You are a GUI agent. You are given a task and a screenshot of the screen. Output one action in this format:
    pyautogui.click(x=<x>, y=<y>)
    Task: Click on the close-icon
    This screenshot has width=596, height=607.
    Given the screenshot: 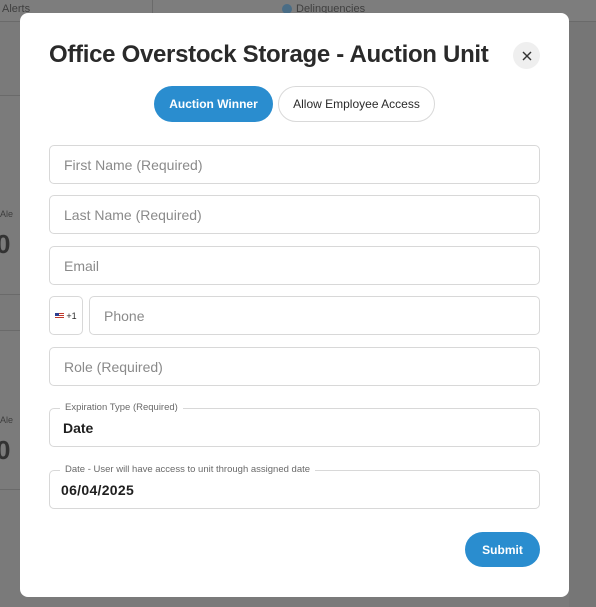 What is the action you would take?
    pyautogui.click(x=526, y=55)
    